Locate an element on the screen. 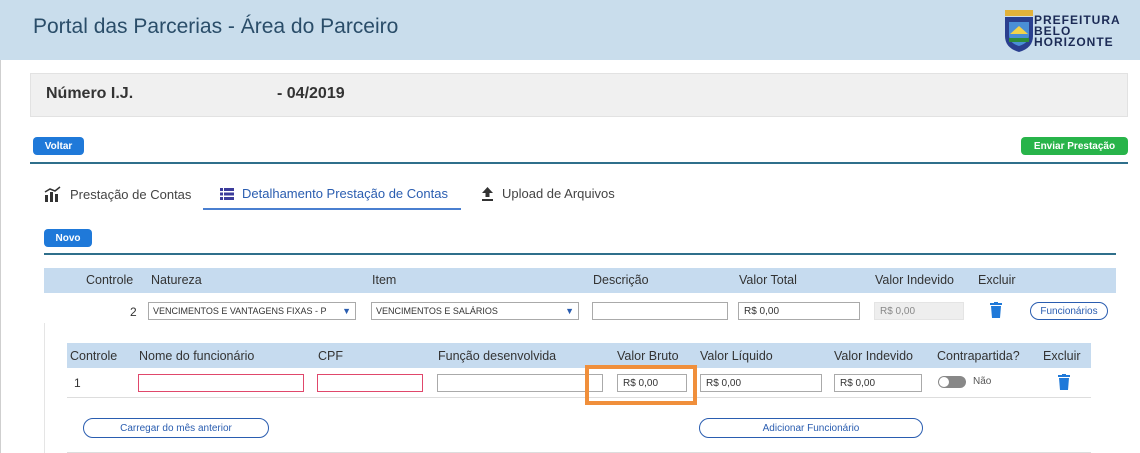 The width and height of the screenshot is (1140, 453). divider is located at coordinates (579, 163).